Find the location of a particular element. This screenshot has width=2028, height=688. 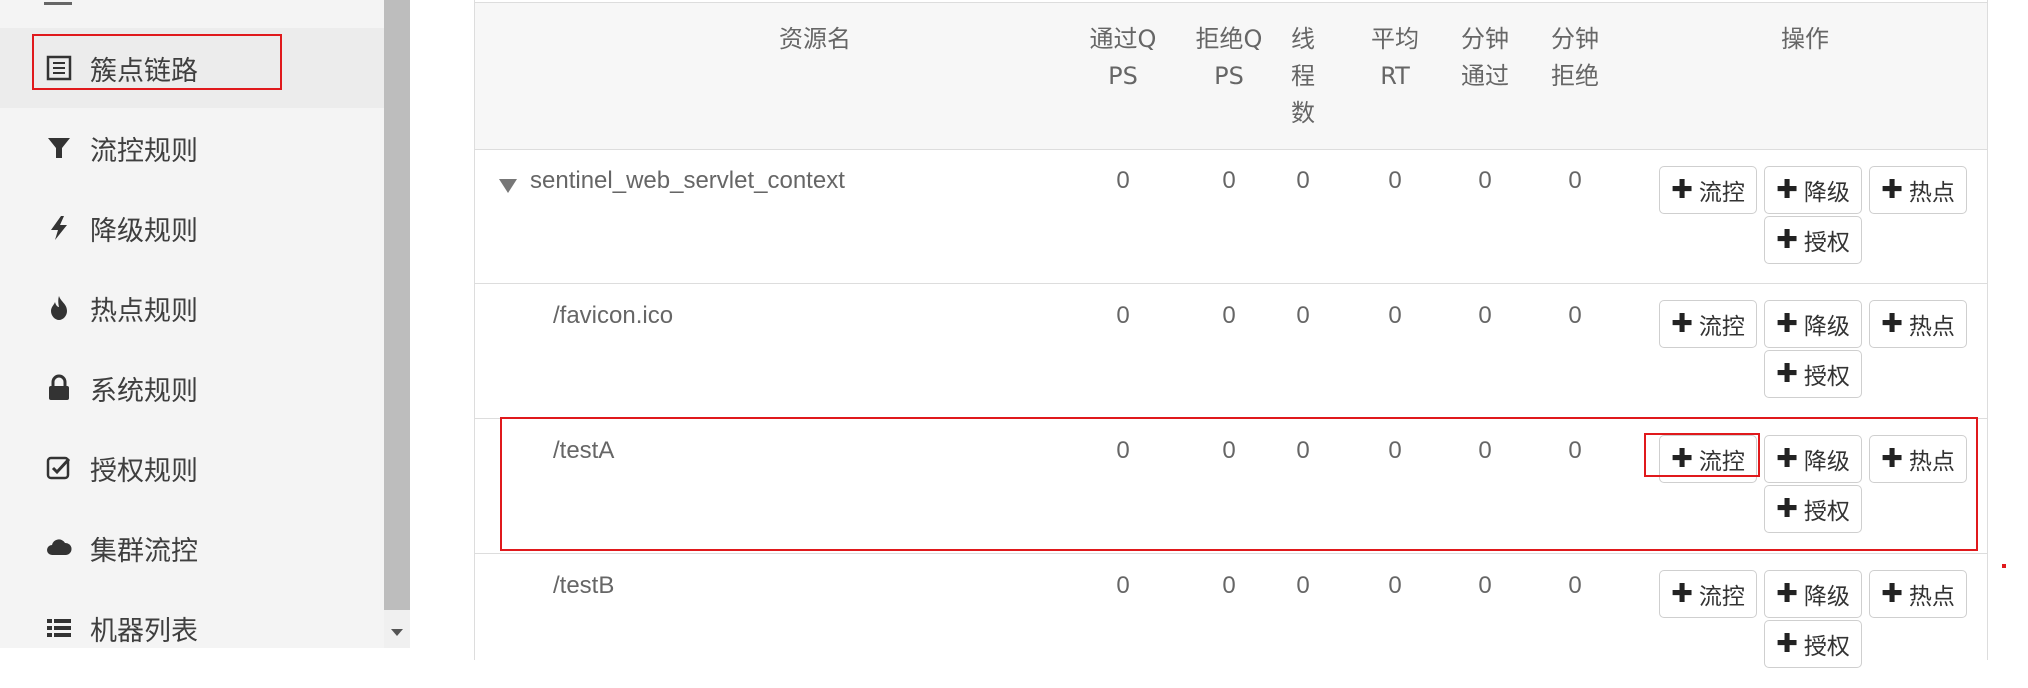

sidebar-item-machine-list: 机器列表 is located at coordinates (192, 618).